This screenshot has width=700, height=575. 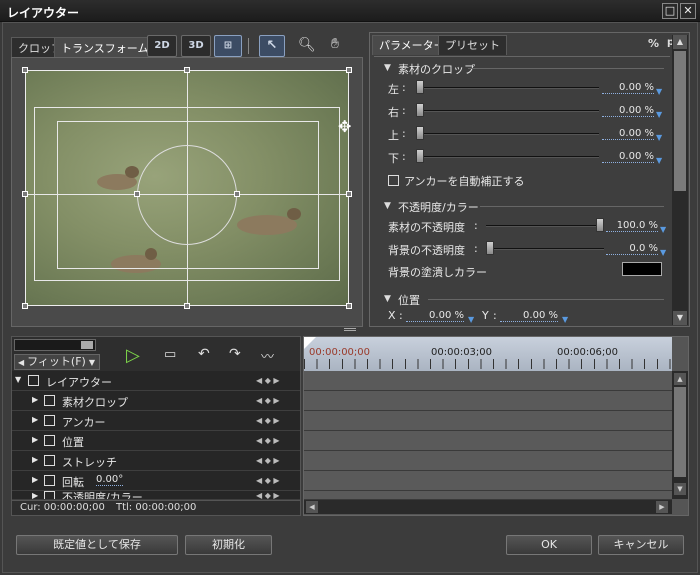 What do you see at coordinates (549, 545) in the screenshot?
I see `ok-button: OK` at bounding box center [549, 545].